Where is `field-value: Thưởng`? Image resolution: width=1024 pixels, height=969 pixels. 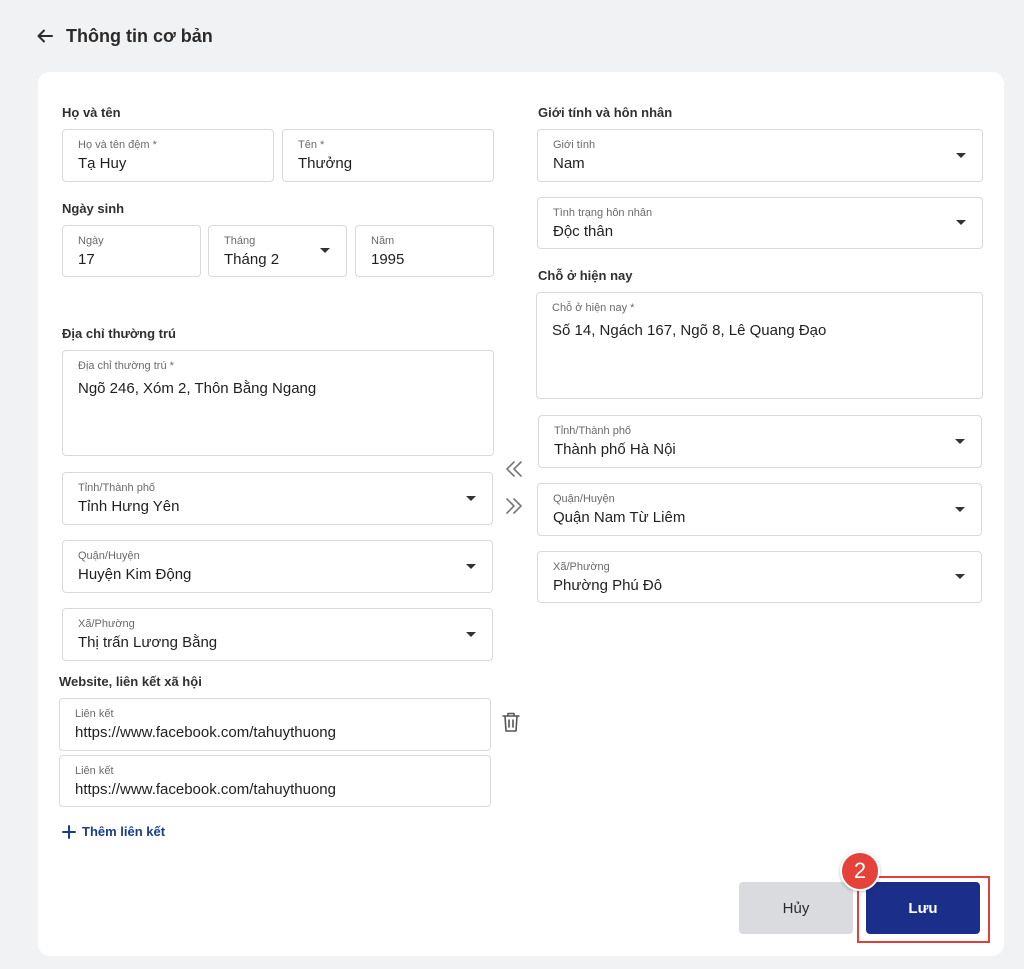
field-value: Thưởng is located at coordinates (325, 163).